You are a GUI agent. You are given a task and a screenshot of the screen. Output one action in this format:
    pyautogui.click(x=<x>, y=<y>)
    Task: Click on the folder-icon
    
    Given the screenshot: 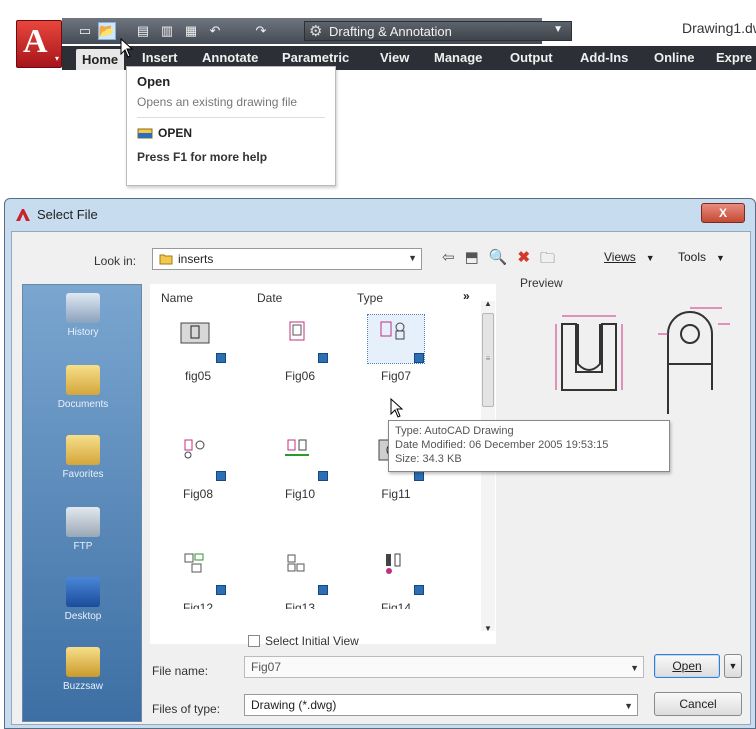 What is the action you would take?
    pyautogui.click(x=166, y=259)
    